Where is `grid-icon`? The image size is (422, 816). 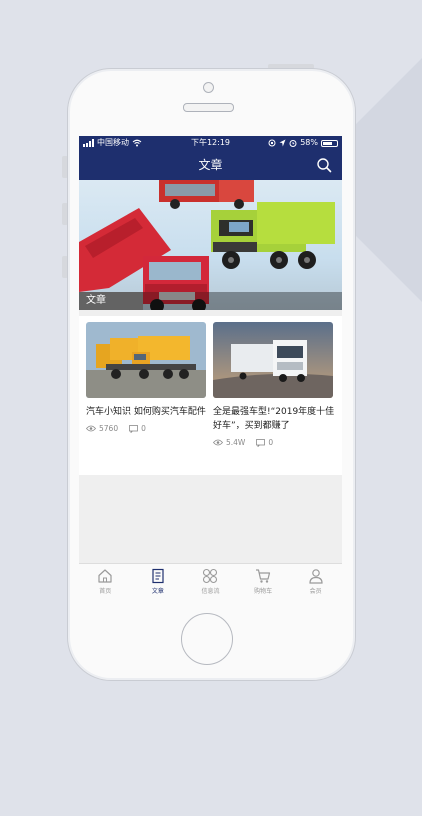
grid-icon is located at coordinates (210, 576).